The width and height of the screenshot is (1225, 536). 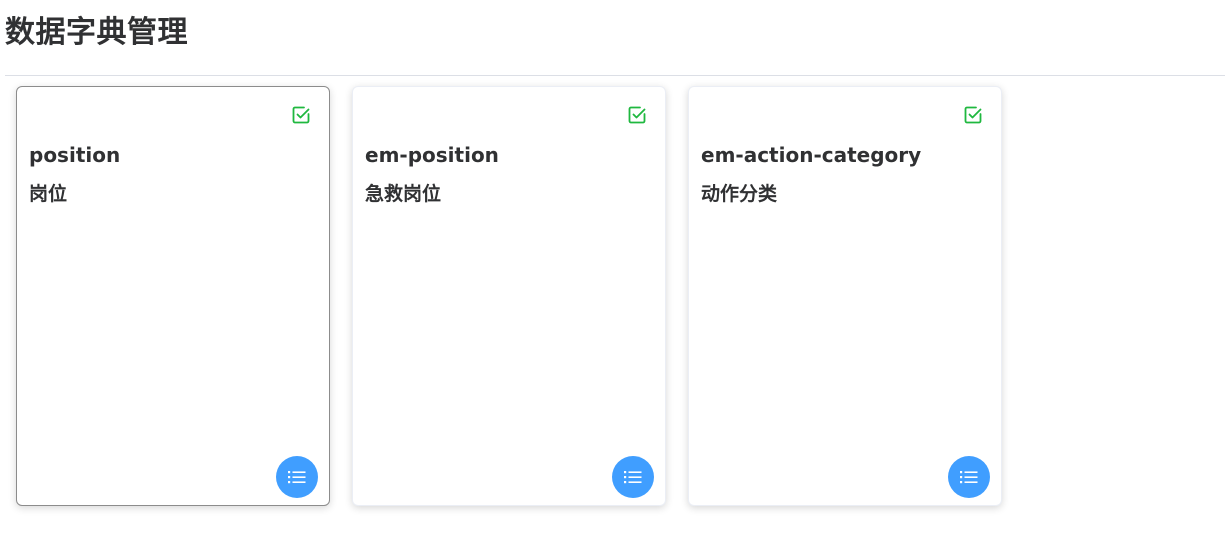 I want to click on dictionary-name: 急救岗位, so click(x=403, y=194).